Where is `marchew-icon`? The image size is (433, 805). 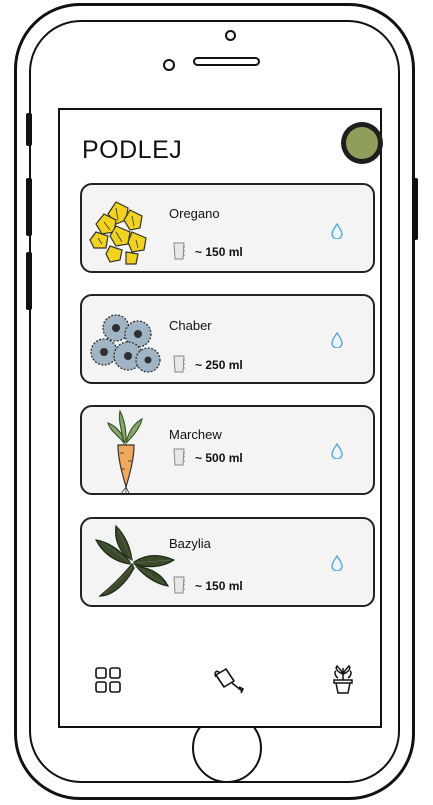
marchew-icon is located at coordinates (125, 452).